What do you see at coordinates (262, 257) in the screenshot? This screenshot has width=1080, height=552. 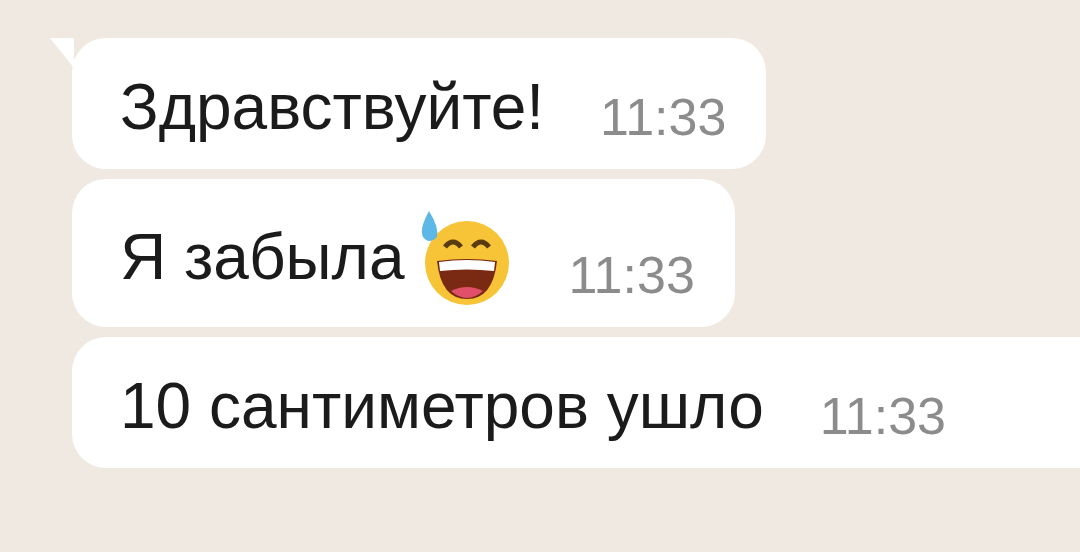 I see `message-text: Я забыла` at bounding box center [262, 257].